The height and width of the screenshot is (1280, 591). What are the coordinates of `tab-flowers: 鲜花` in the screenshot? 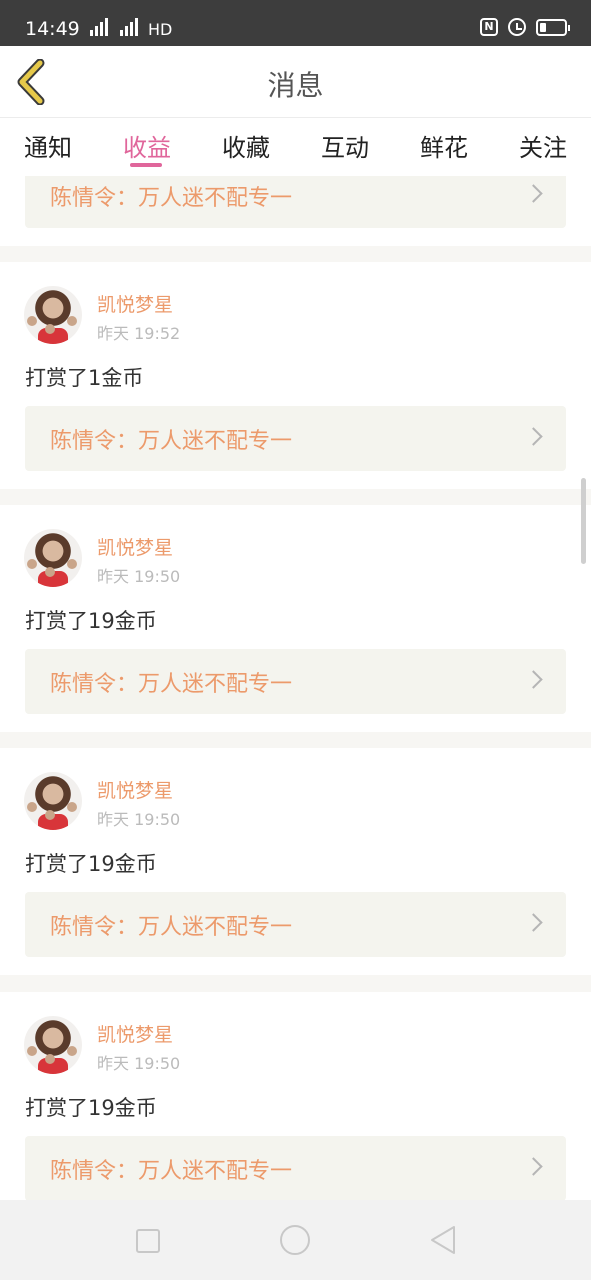 It's located at (444, 145).